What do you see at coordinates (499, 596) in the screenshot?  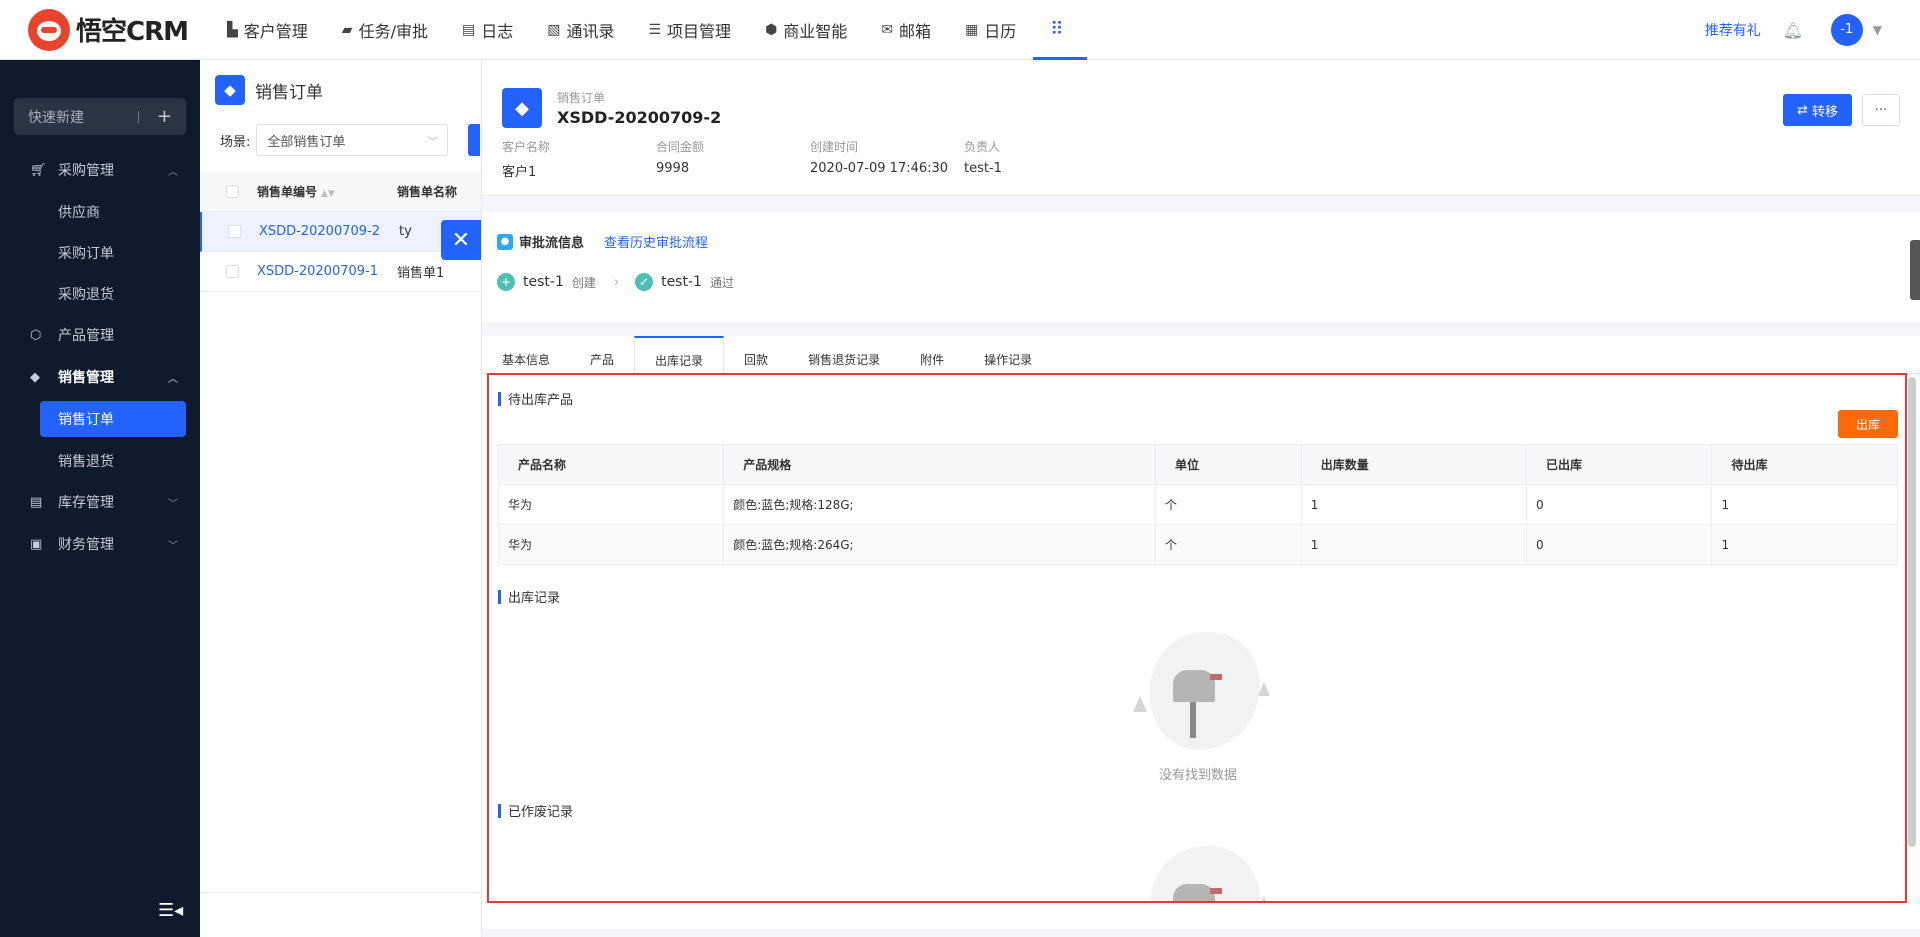 I see `section-bar` at bounding box center [499, 596].